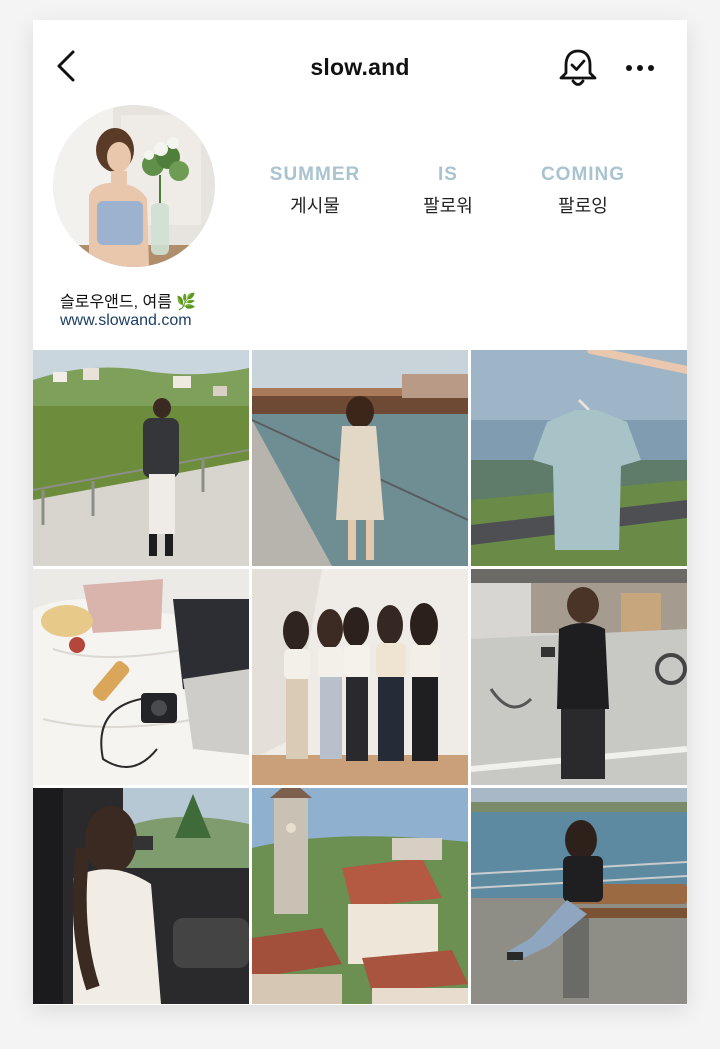  I want to click on photo-woman-bench-lake, so click(579, 896).